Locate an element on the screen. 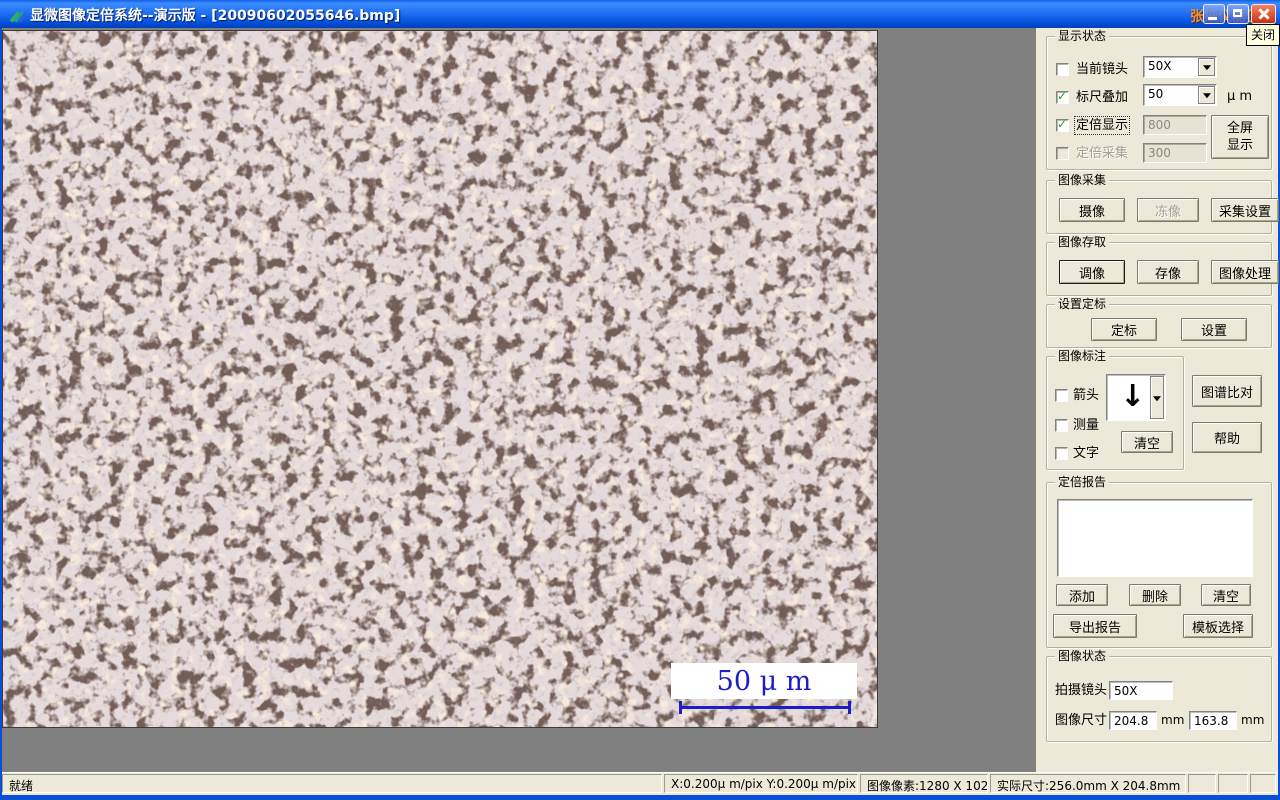  close-button is located at coordinates (1263, 14).